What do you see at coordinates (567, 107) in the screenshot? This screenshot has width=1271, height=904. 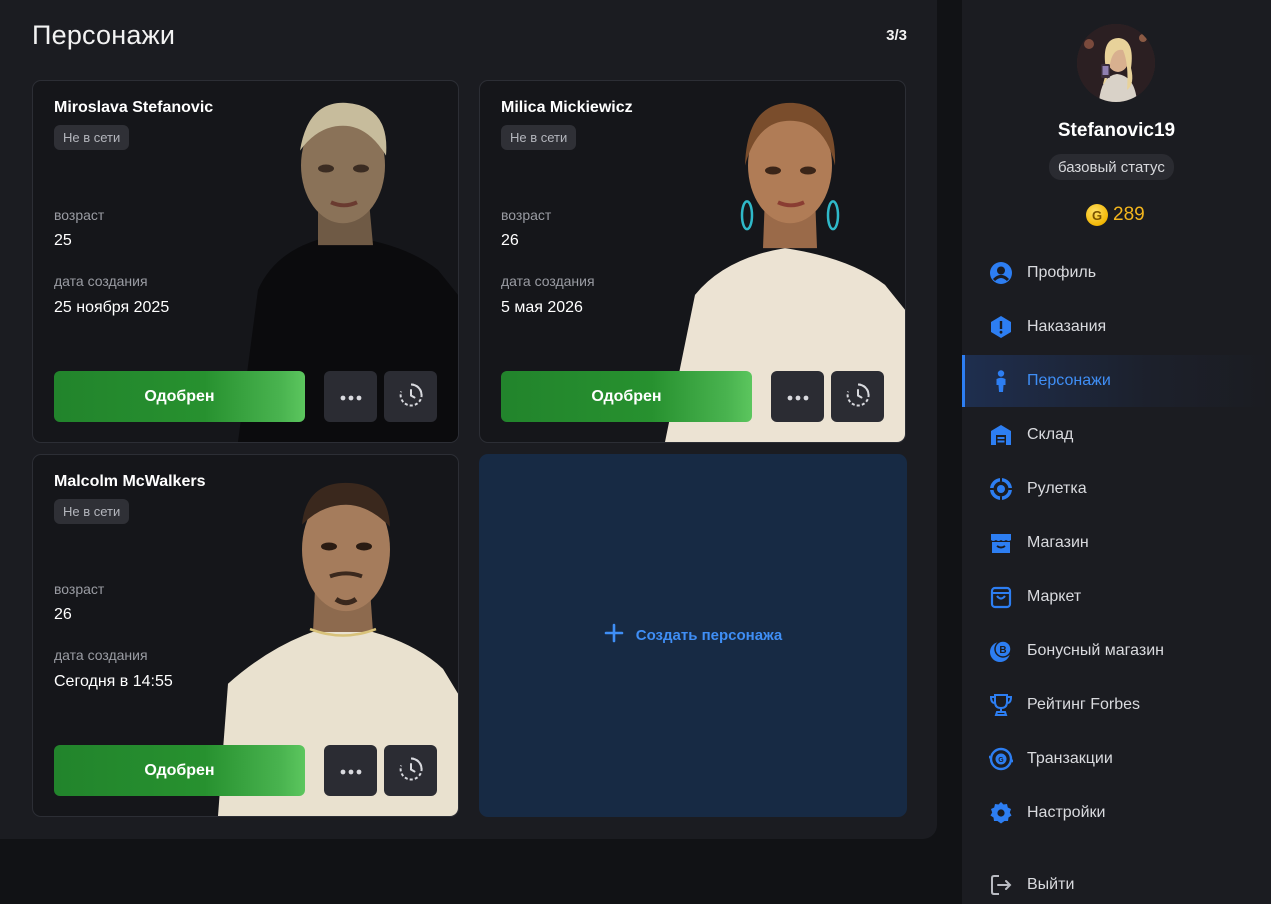 I see `character-name: Milica Mickiewicz` at bounding box center [567, 107].